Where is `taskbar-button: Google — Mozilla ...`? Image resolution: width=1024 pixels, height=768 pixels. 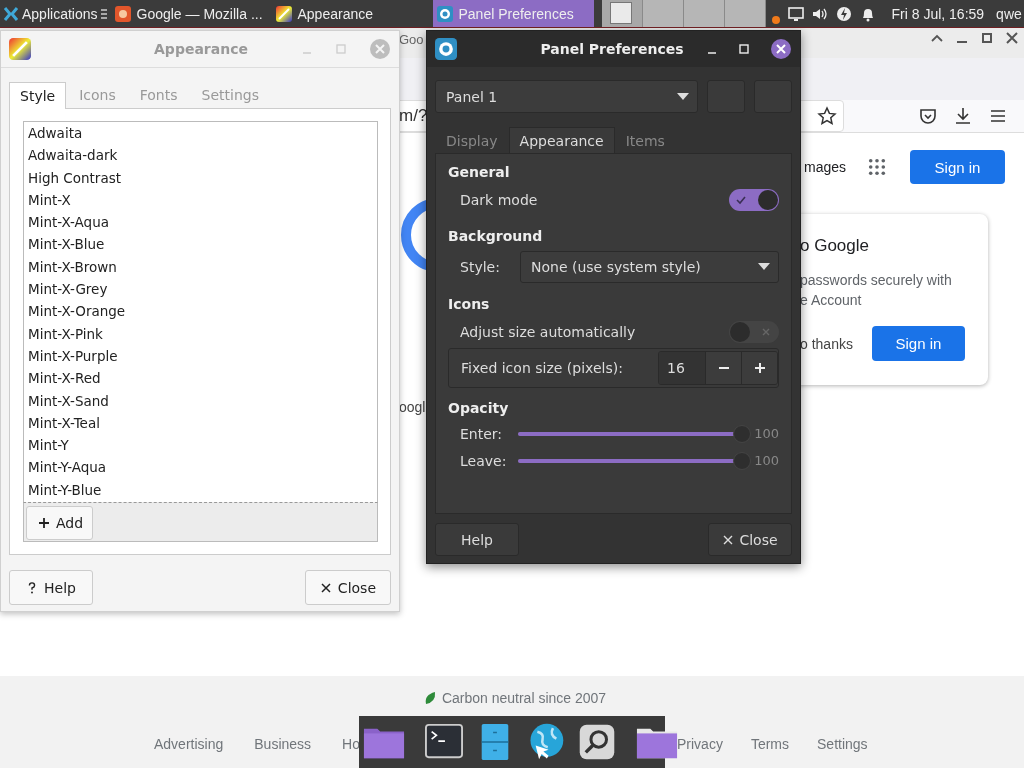
taskbar-button: Google — Mozilla ... is located at coordinates (191, 13).